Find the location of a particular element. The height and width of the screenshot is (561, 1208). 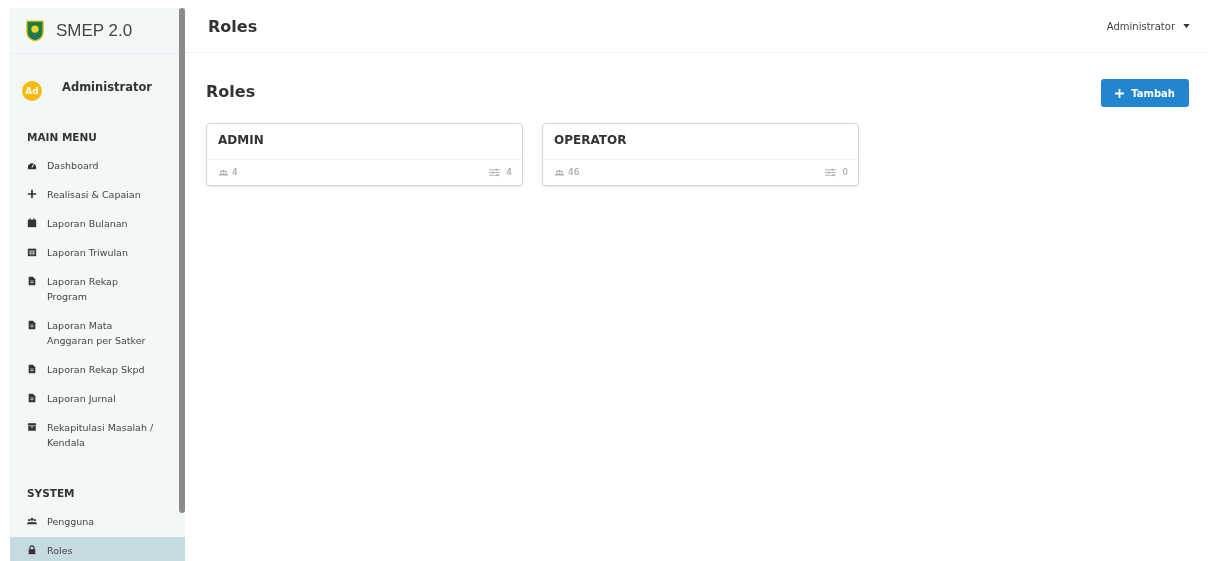

role-card: OPERATOR 46 0 is located at coordinates (700, 154).